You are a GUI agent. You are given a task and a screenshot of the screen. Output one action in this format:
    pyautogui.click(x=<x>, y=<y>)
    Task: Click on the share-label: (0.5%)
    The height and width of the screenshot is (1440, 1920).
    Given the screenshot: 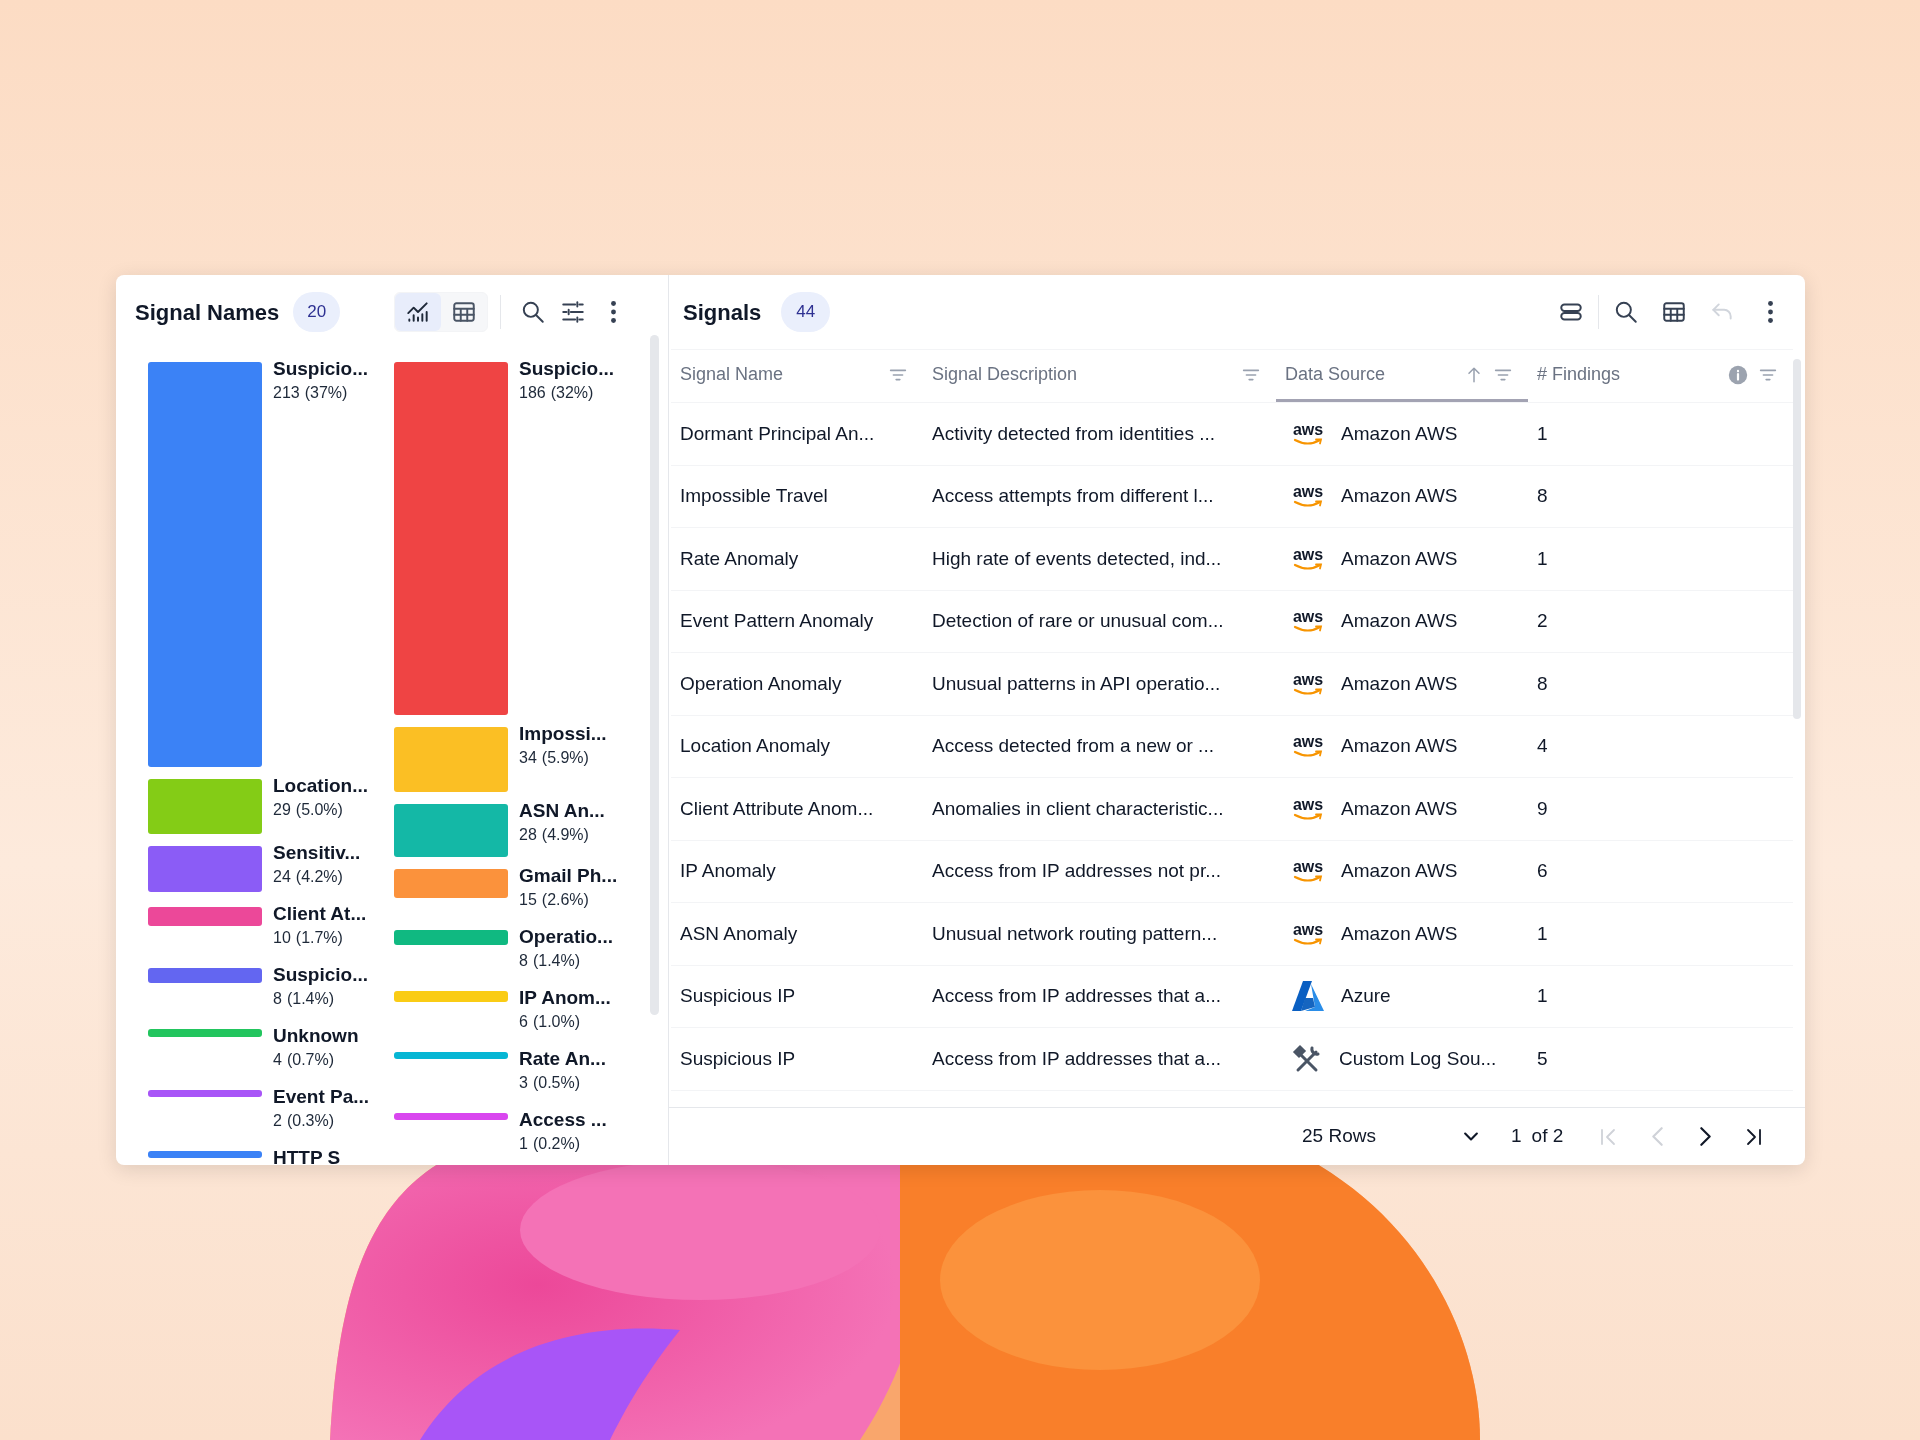 What is the action you would take?
    pyautogui.click(x=556, y=1082)
    